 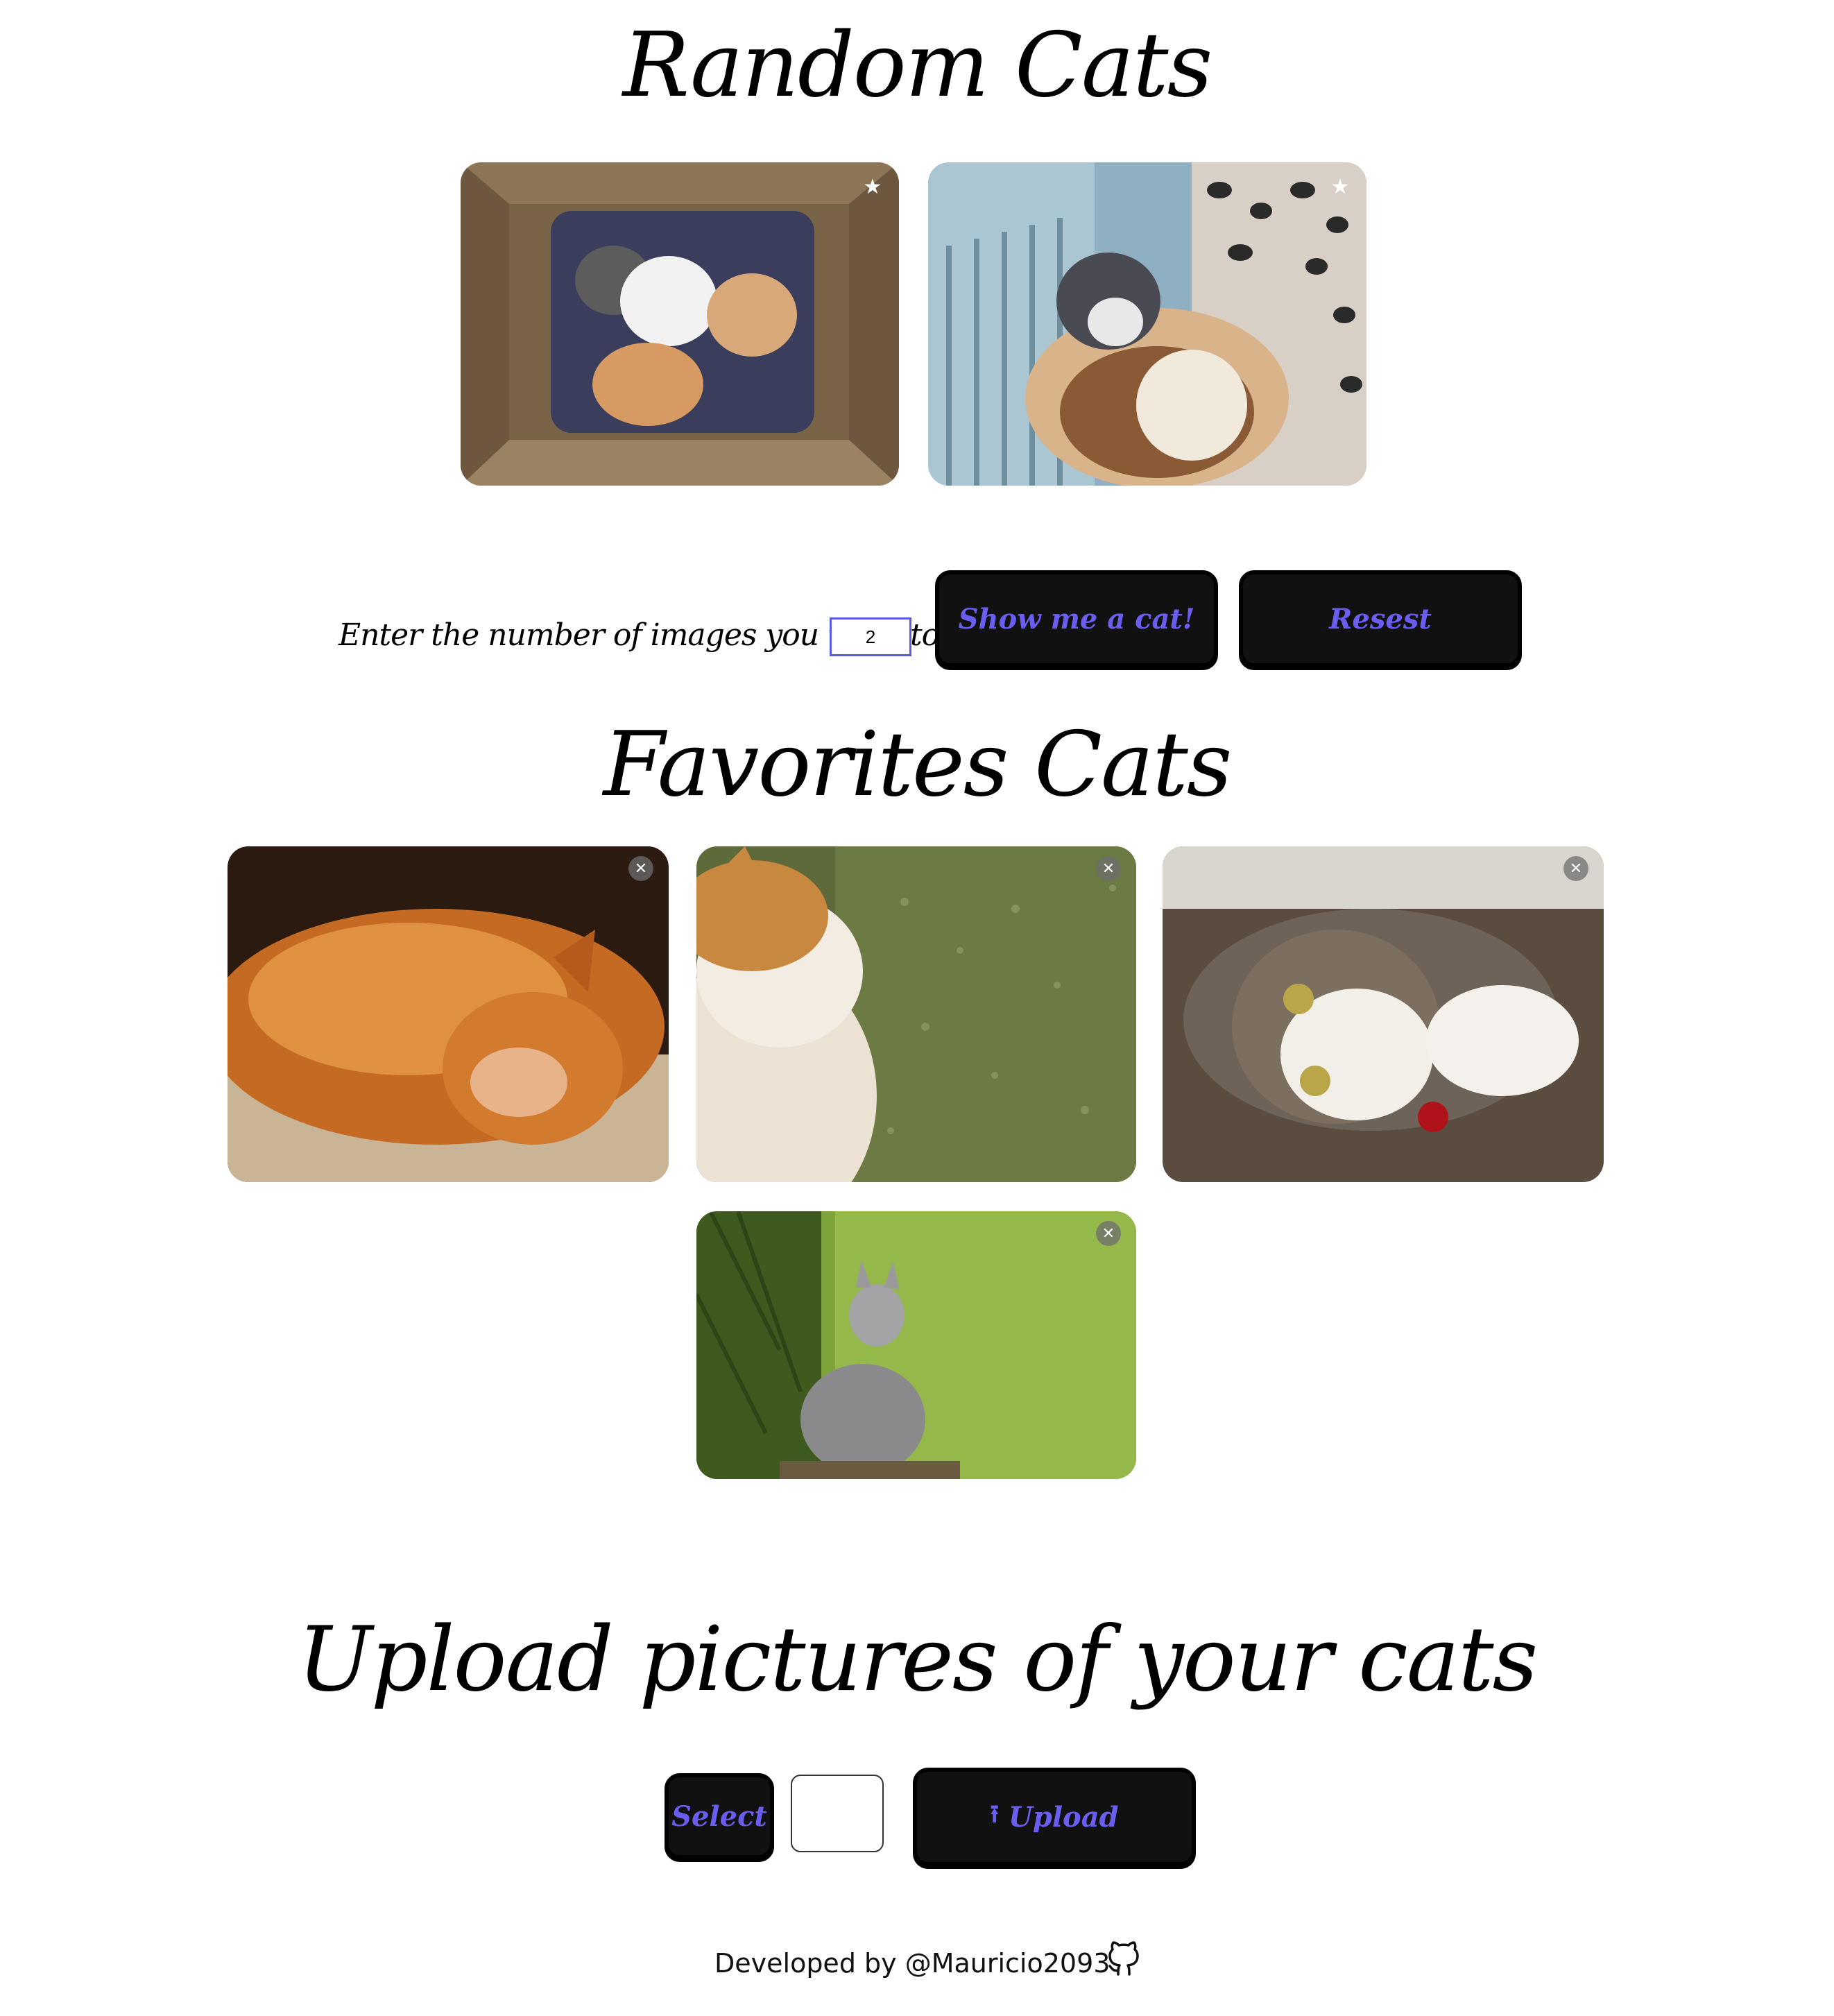 I want to click on upload-title: Upload pictures of your cats, so click(x=918, y=1659).